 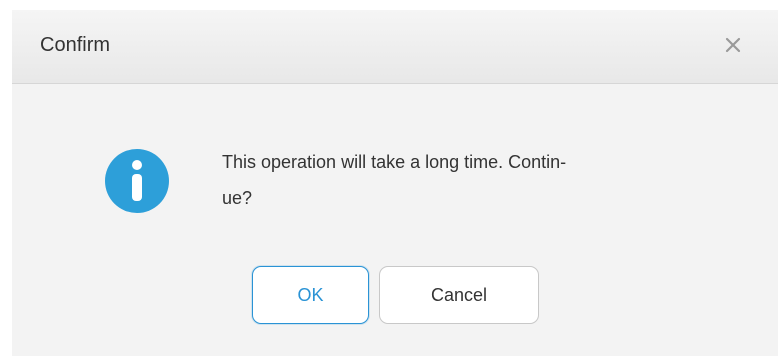 I want to click on close-icon, so click(x=733, y=45).